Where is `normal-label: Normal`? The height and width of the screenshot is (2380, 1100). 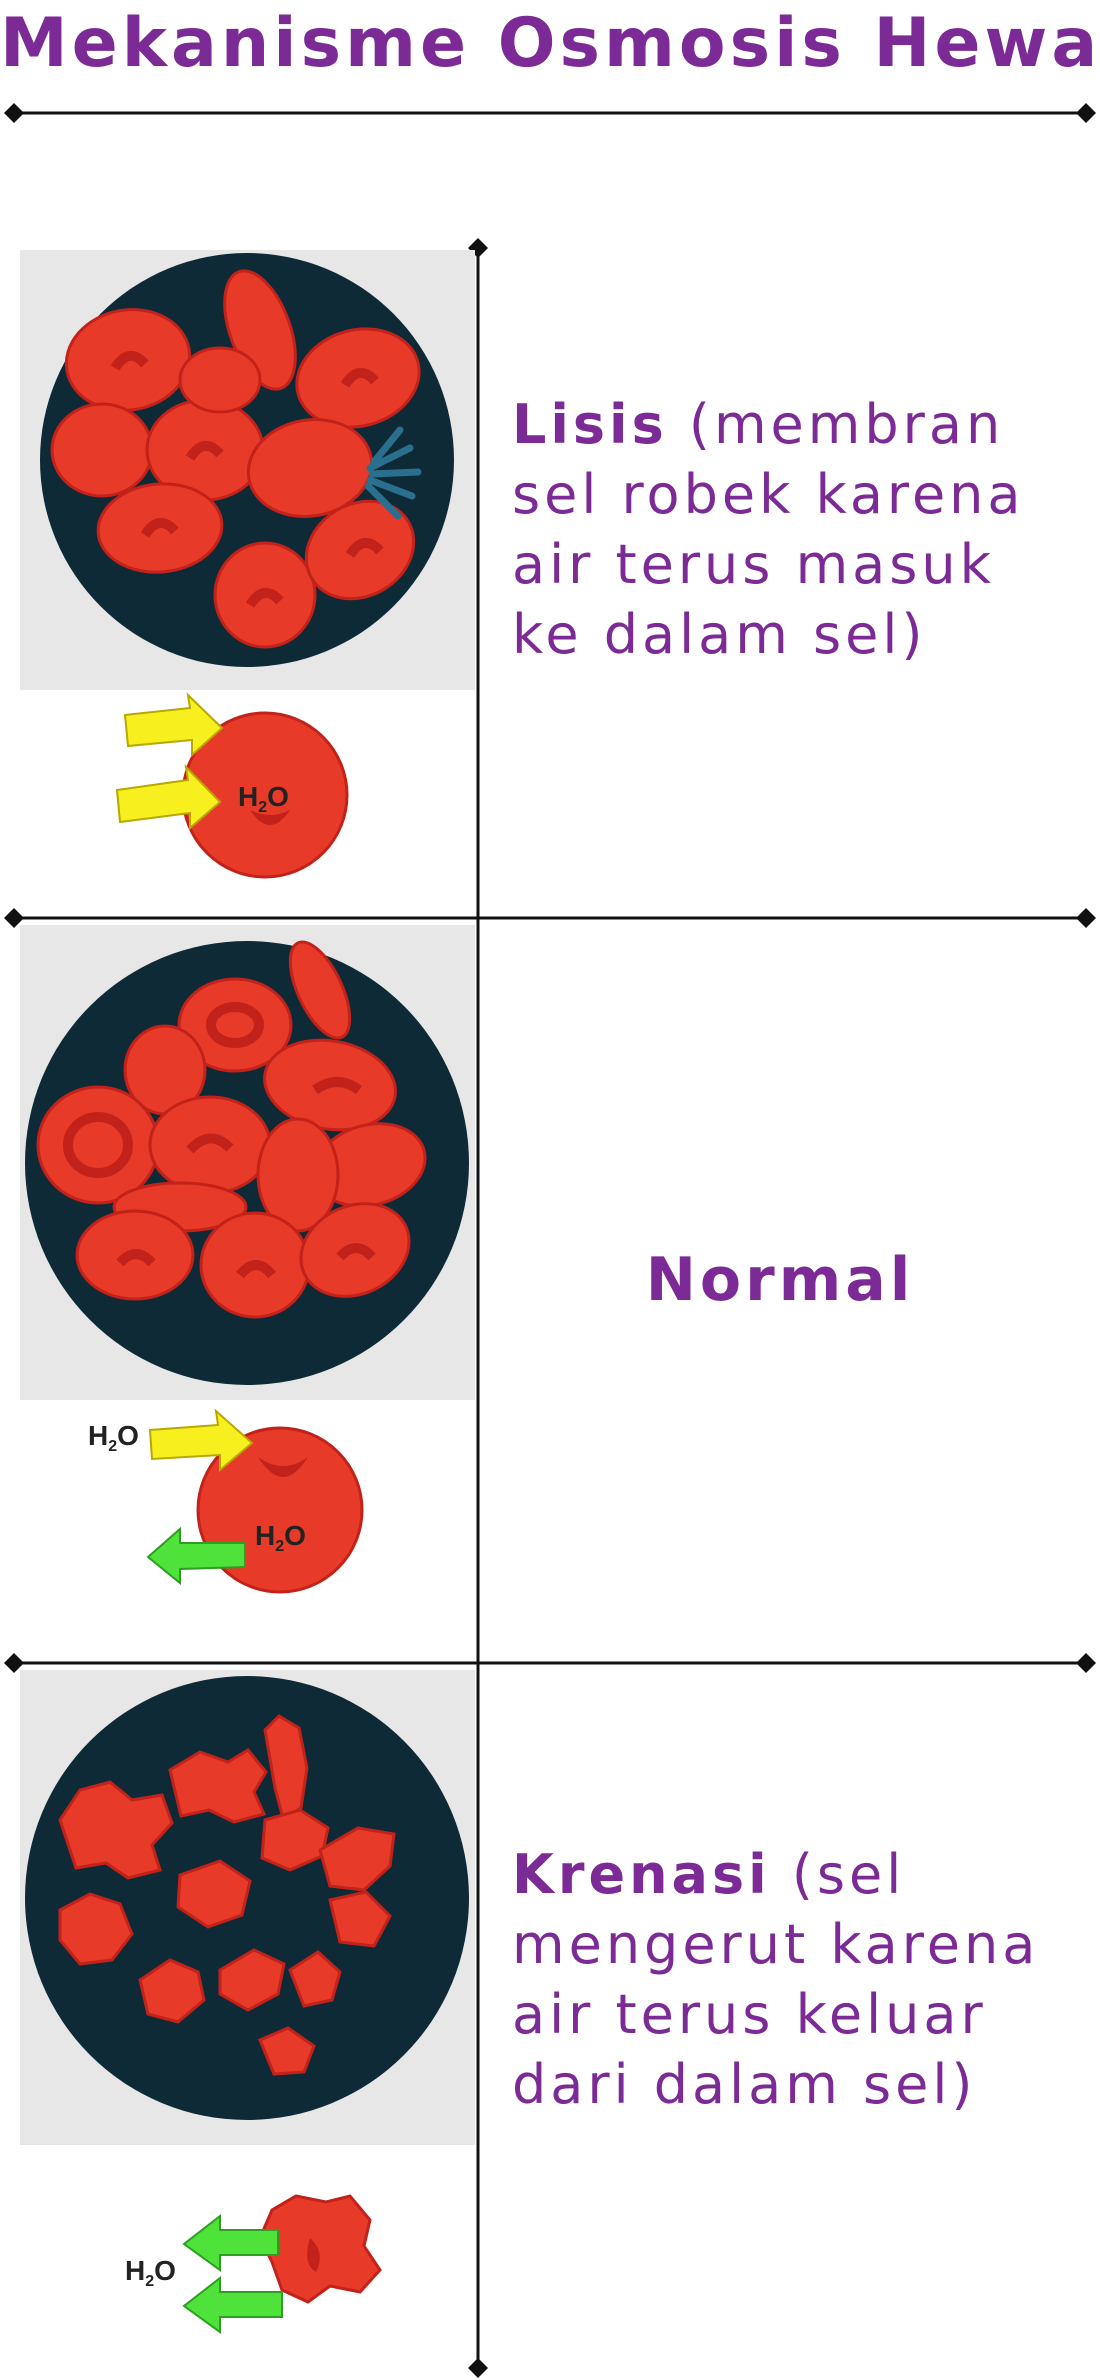
normal-label: Normal is located at coordinates (780, 1280).